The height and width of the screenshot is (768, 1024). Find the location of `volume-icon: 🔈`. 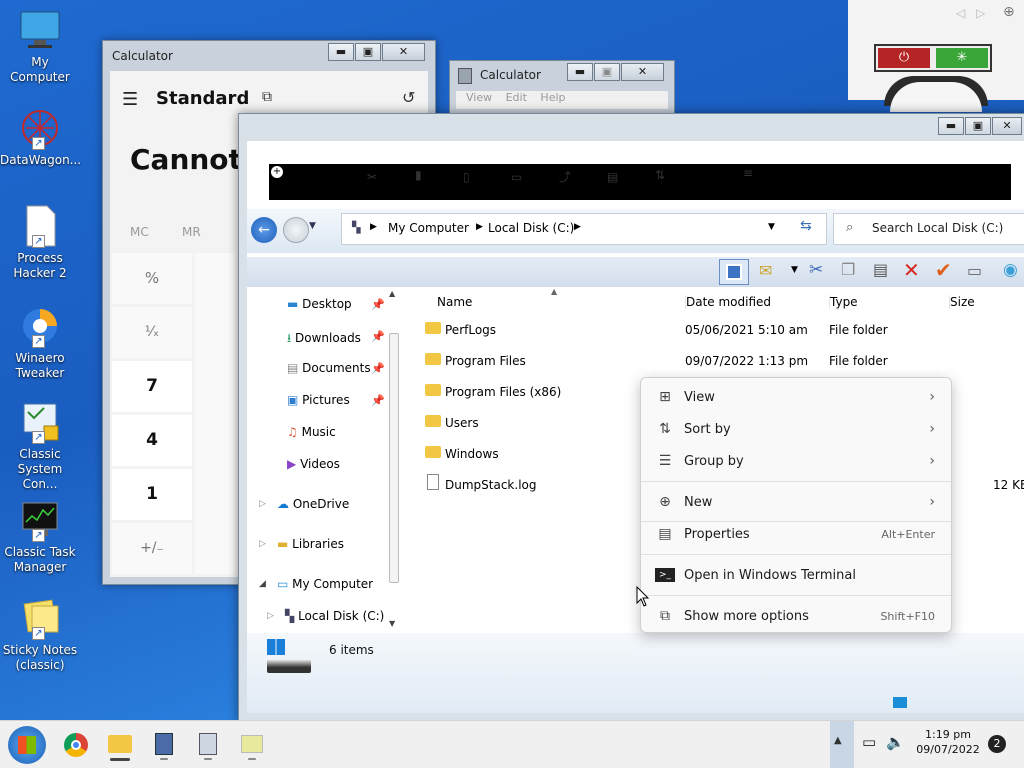

volume-icon: 🔈 is located at coordinates (895, 742).